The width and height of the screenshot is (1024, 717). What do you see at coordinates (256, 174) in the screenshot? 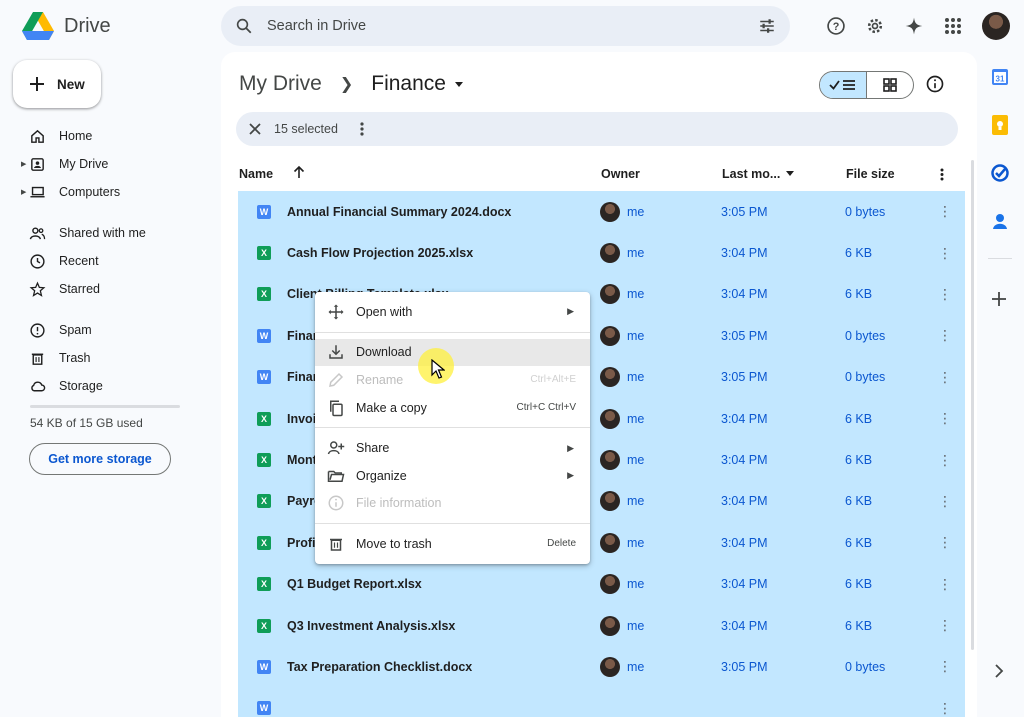
I see `column-header-name: Name` at bounding box center [256, 174].